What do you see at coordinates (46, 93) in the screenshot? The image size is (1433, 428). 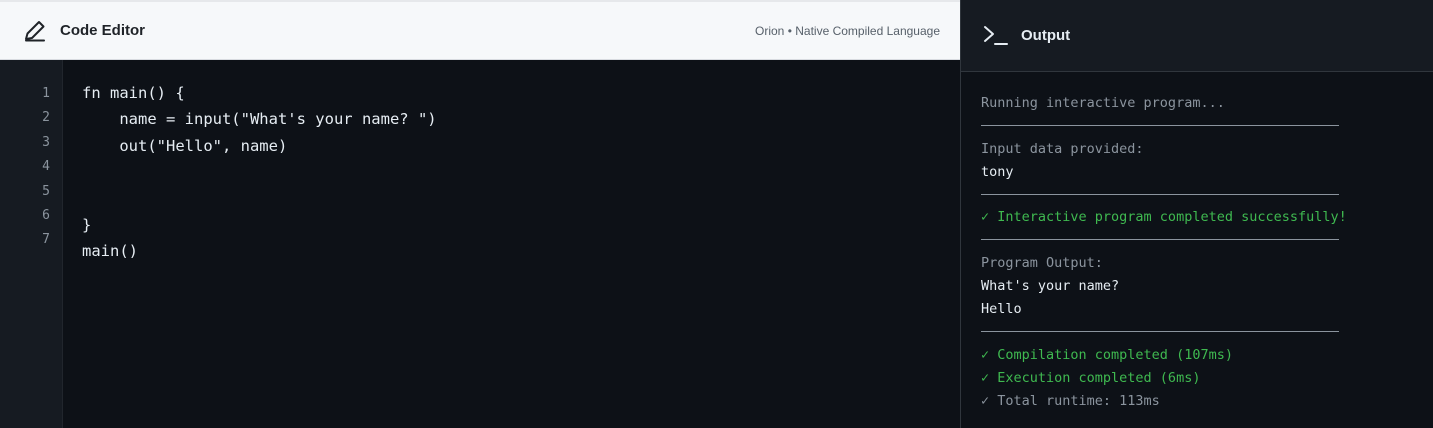 I see `line-number: 1` at bounding box center [46, 93].